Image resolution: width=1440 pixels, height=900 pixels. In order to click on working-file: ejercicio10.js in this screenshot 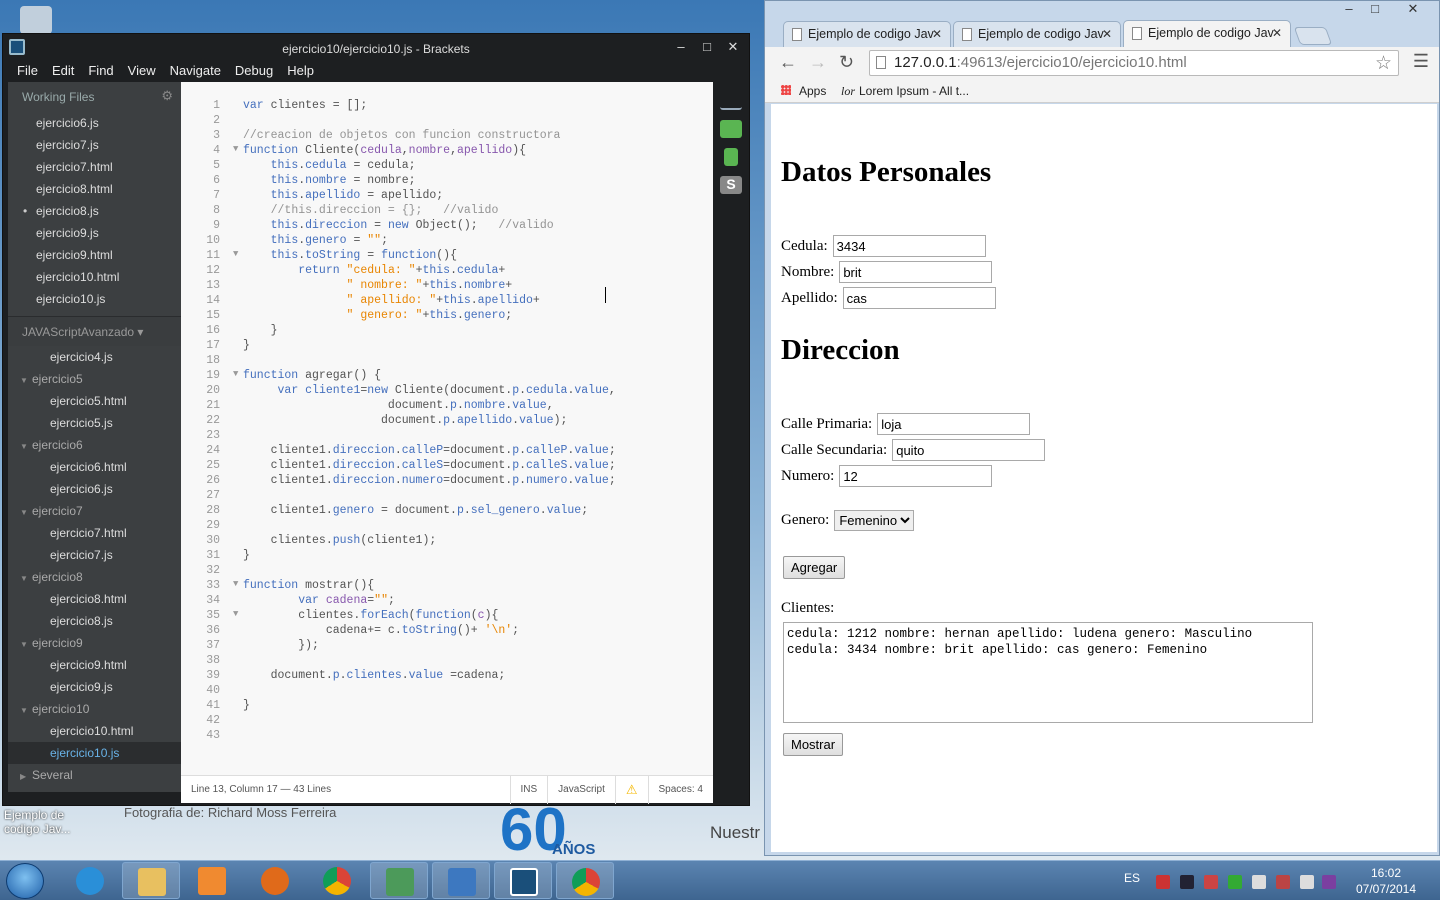, I will do `click(94, 299)`.